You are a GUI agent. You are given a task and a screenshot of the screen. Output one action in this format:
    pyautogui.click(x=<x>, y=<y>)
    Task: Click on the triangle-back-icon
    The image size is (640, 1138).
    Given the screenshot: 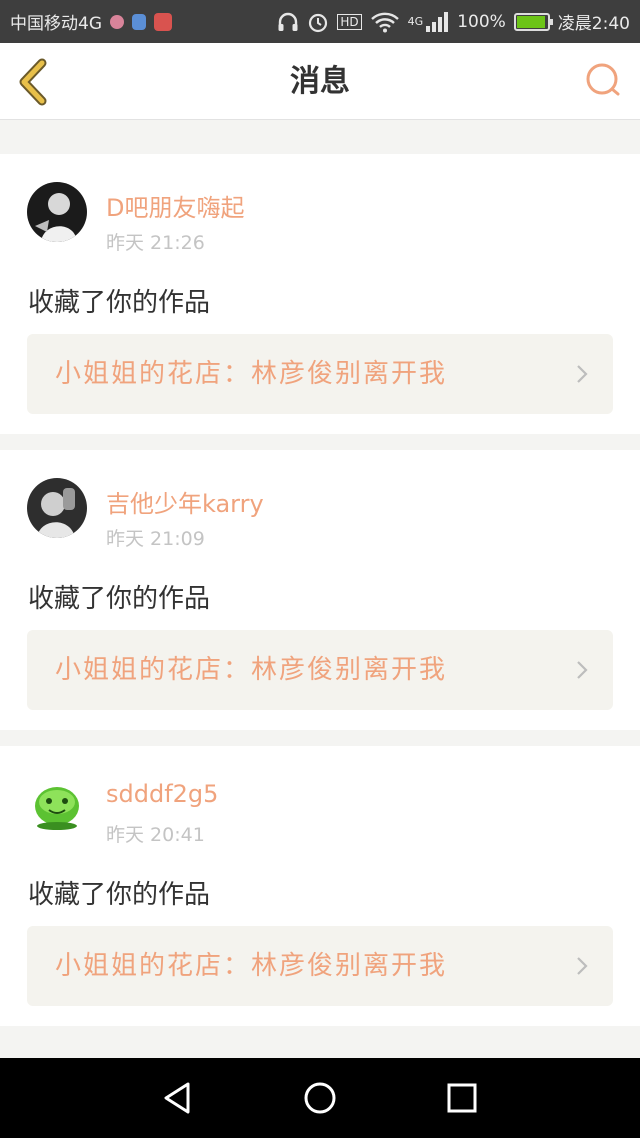 What is the action you would take?
    pyautogui.click(x=178, y=1098)
    